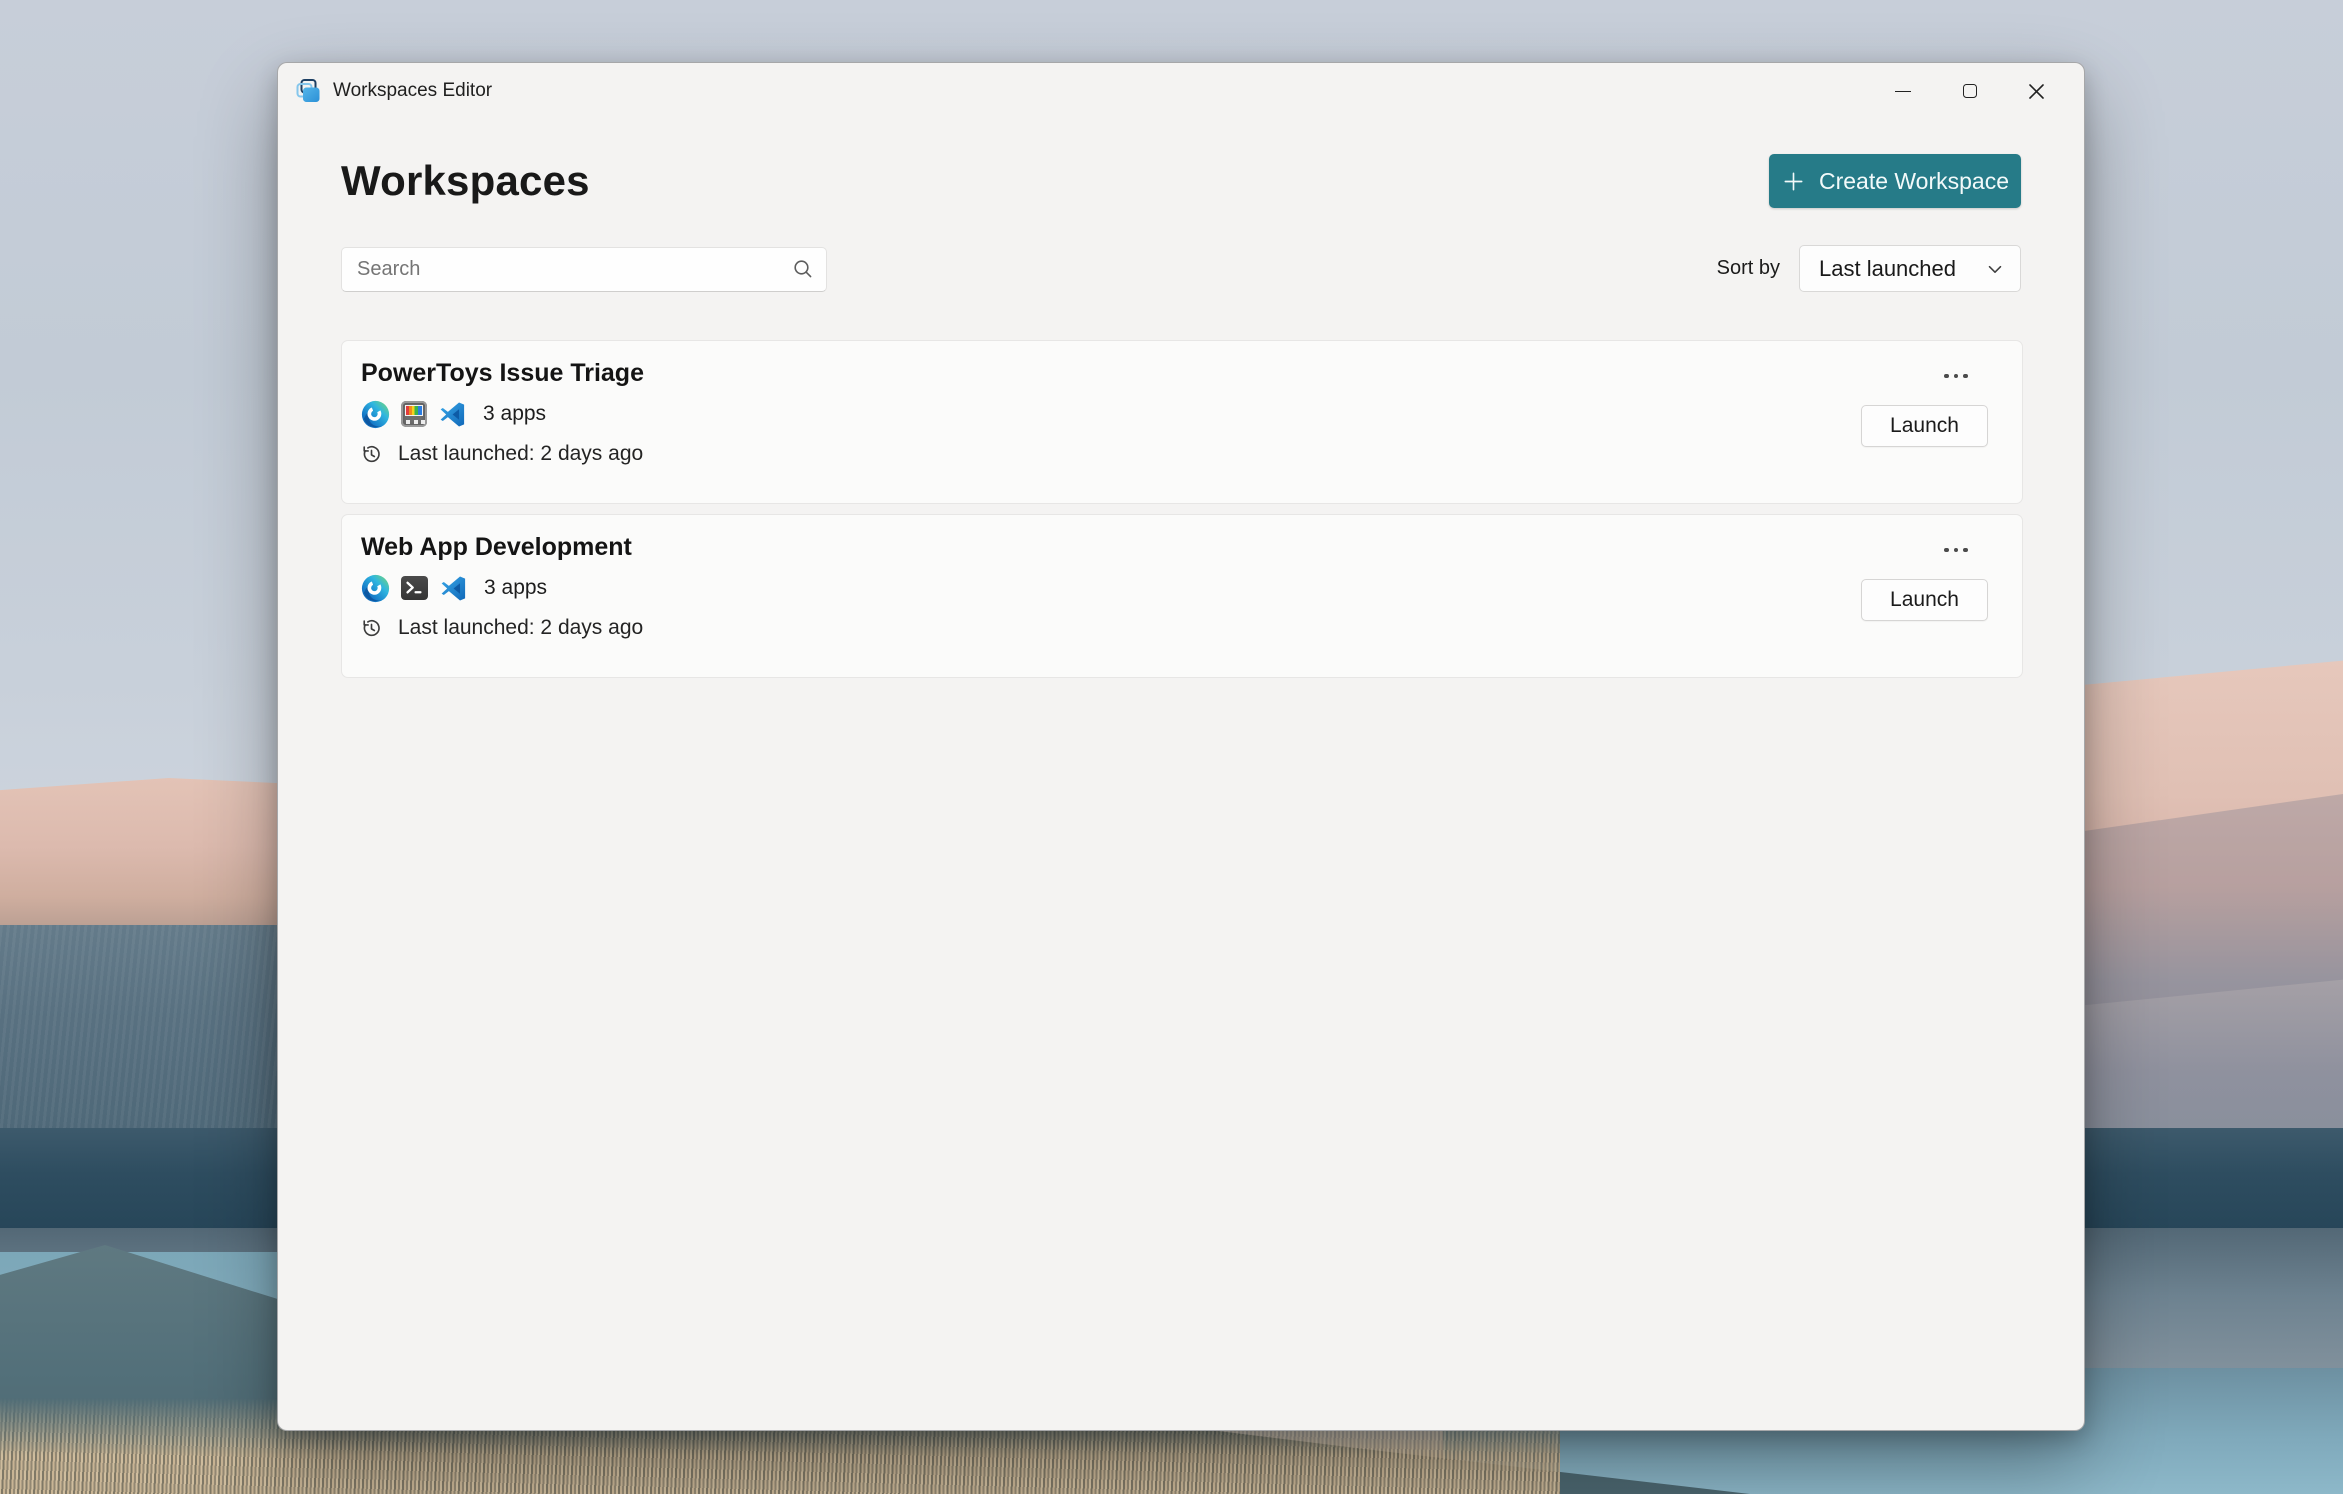 The image size is (2343, 1494). Describe the element at coordinates (502, 373) in the screenshot. I see `workspace-name: PowerToys Issue Triage` at that location.